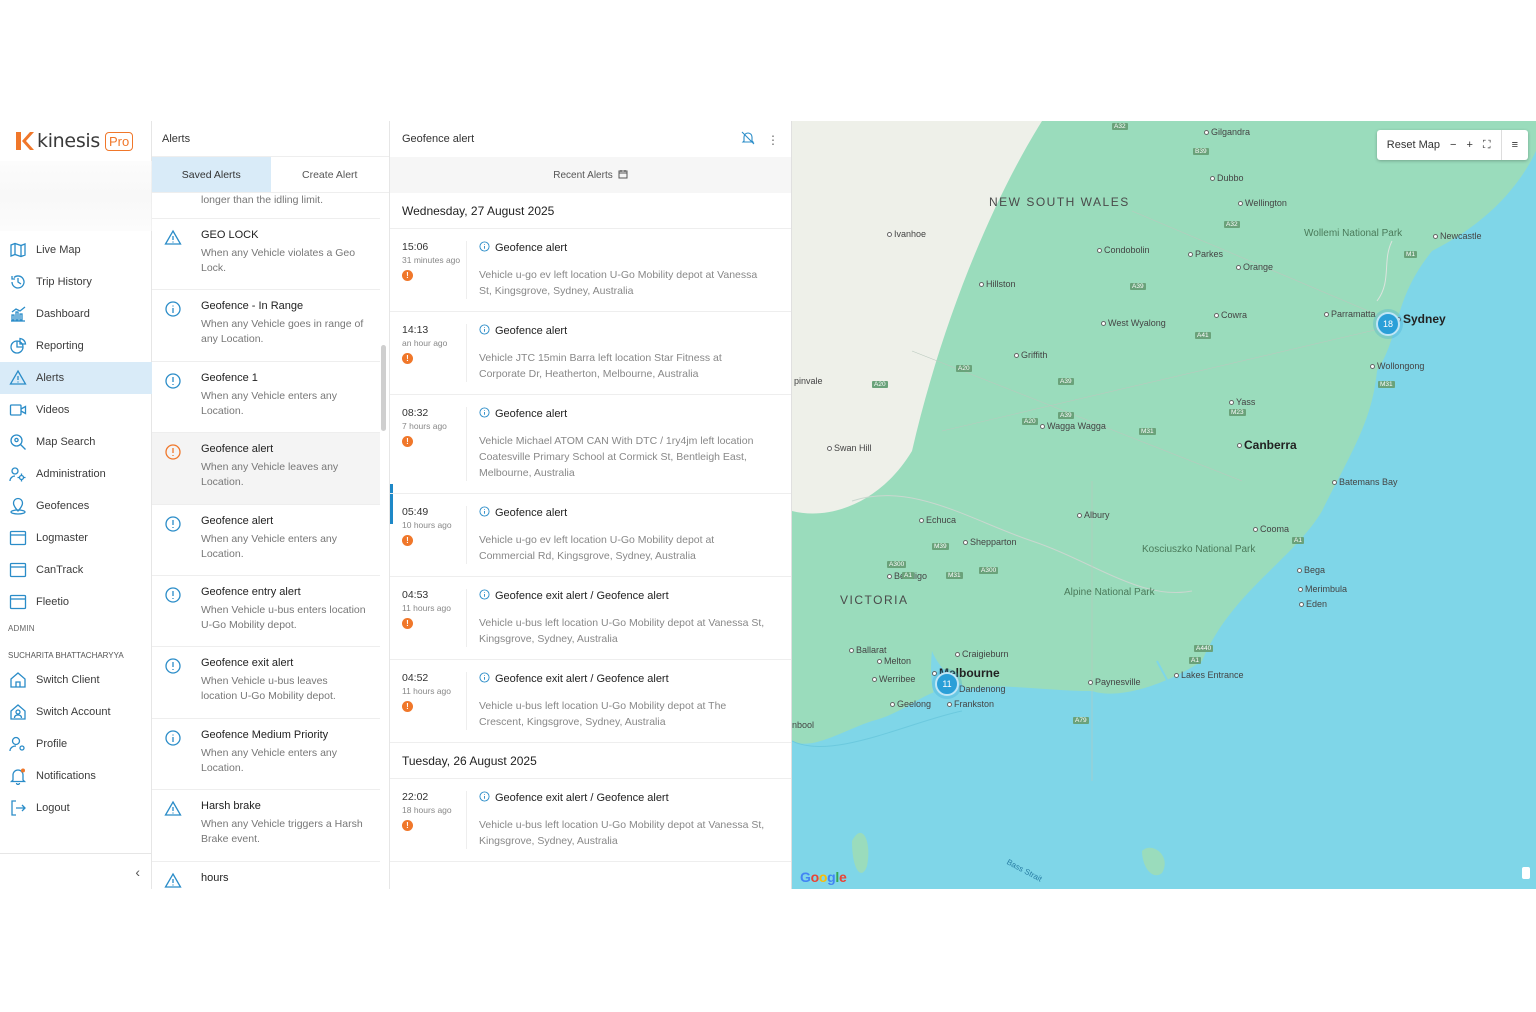 Image resolution: width=1536 pixels, height=1012 pixels. Describe the element at coordinates (76, 196) in the screenshot. I see `blurred-region` at that location.